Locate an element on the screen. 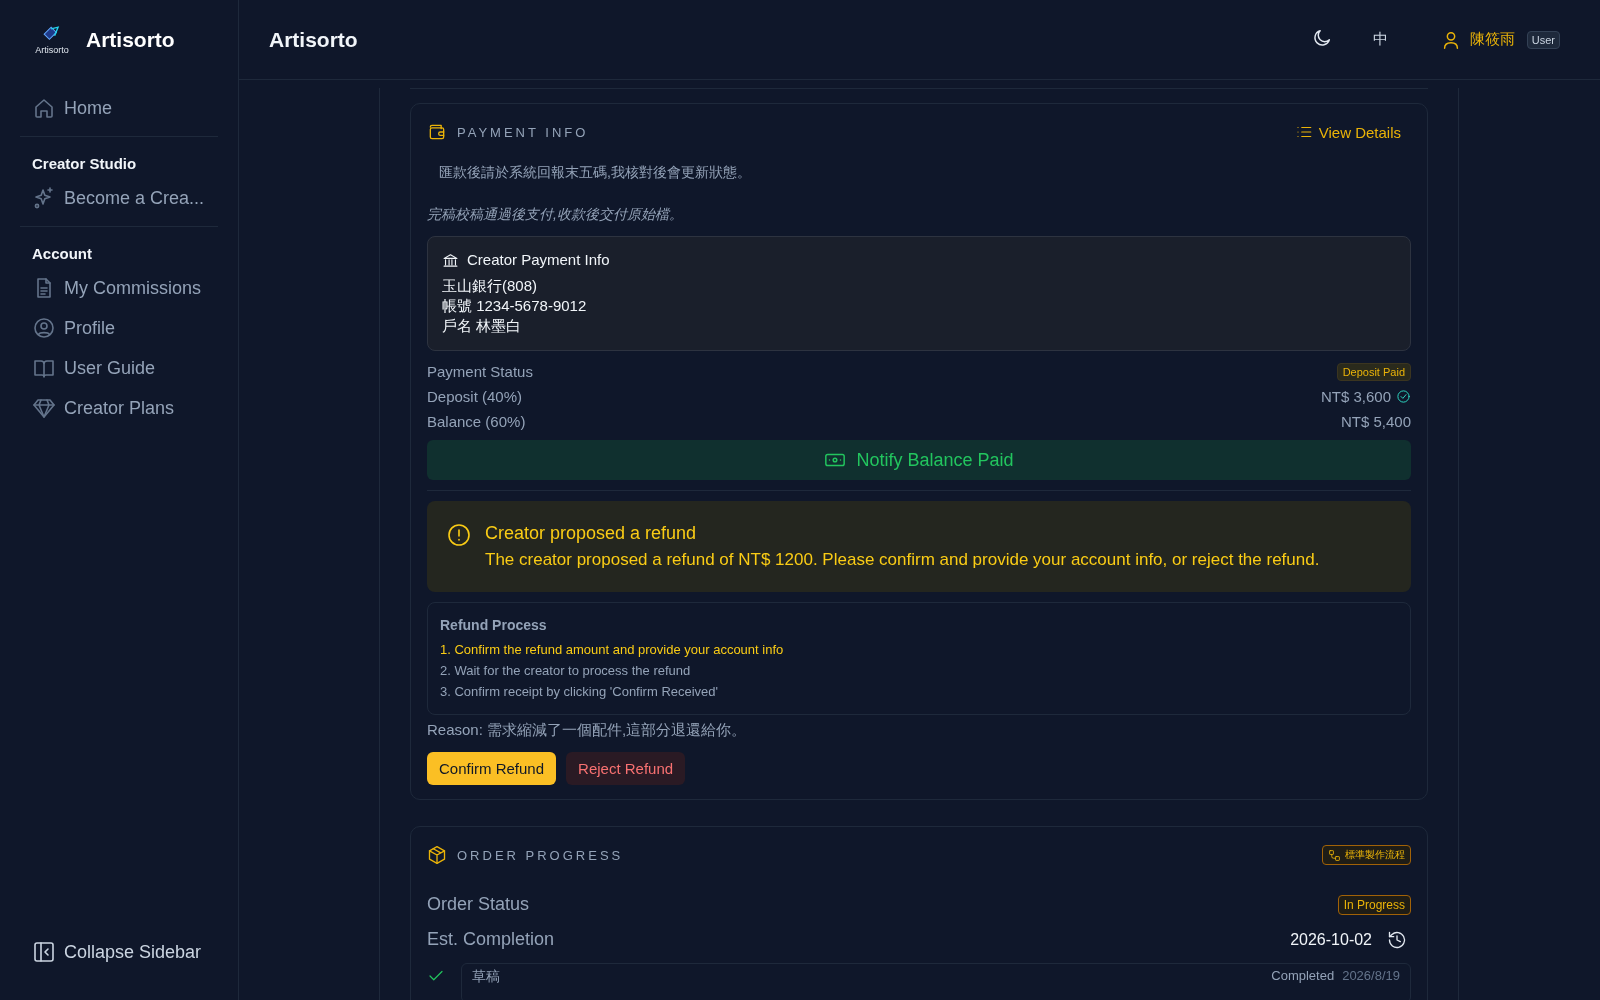 Image resolution: width=1600 pixels, height=1000 pixels. profile-icon is located at coordinates (44, 328).